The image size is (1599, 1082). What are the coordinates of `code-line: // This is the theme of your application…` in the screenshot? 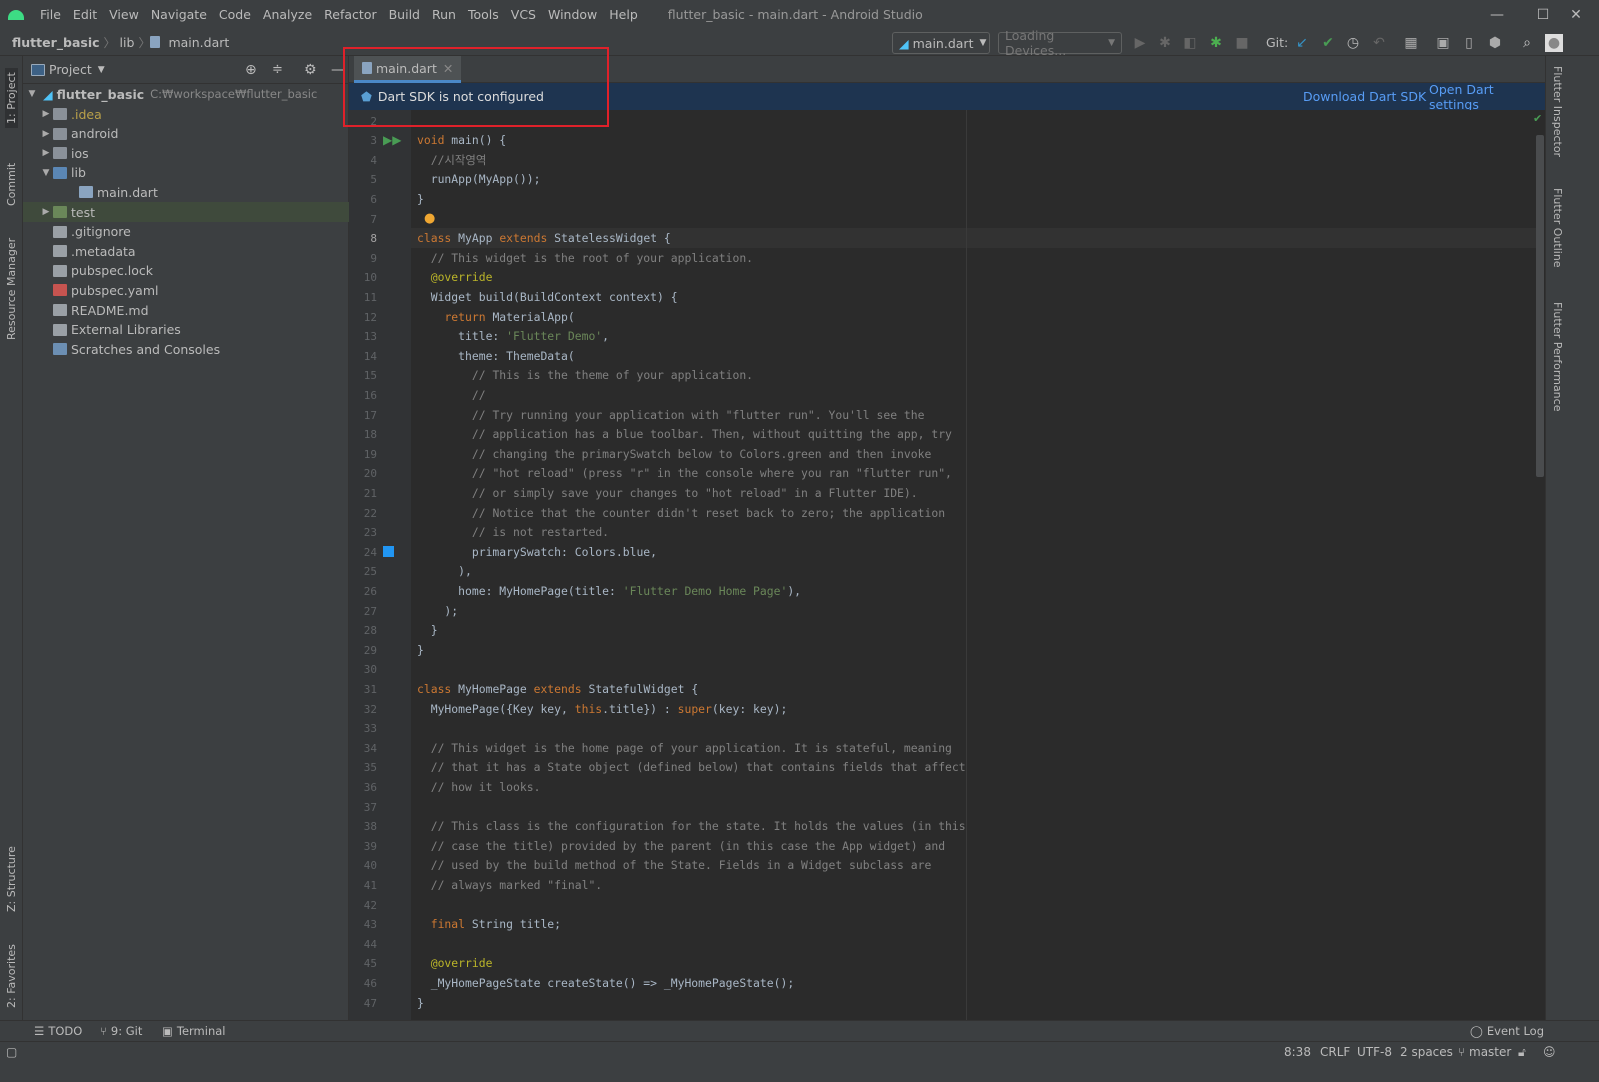 It's located at (585, 376).